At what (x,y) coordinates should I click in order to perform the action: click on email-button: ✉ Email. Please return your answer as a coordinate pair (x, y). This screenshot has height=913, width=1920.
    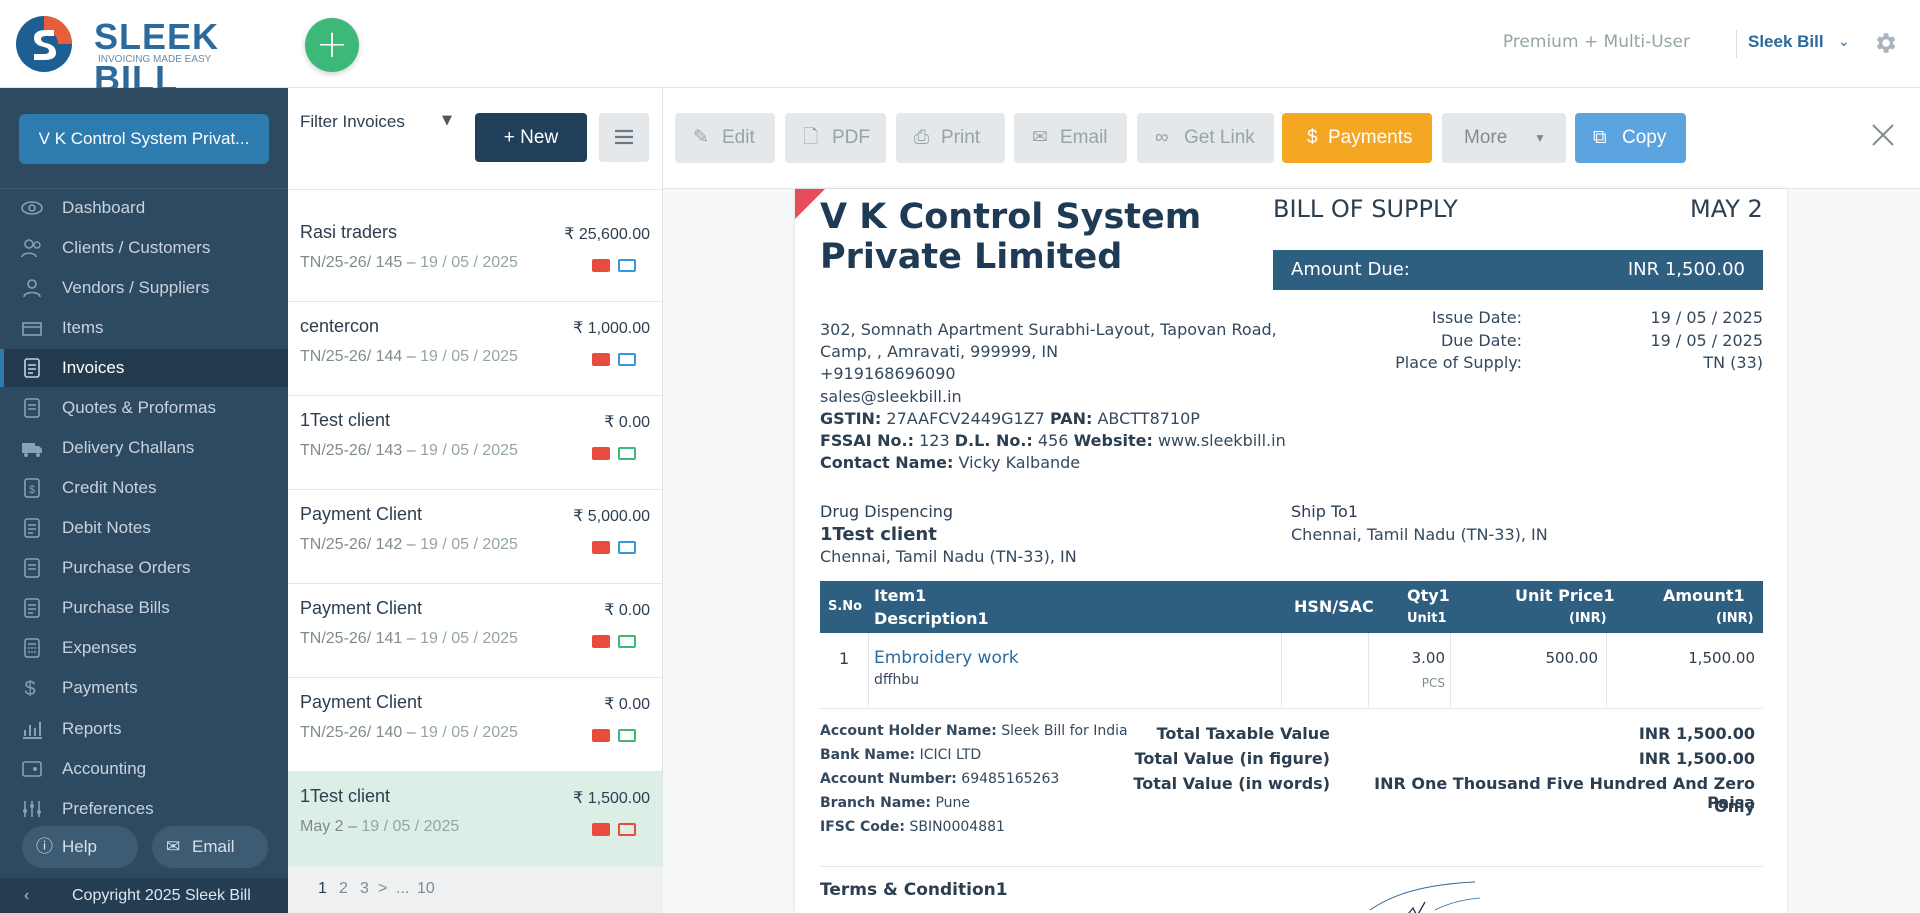
    Looking at the image, I should click on (1070, 138).